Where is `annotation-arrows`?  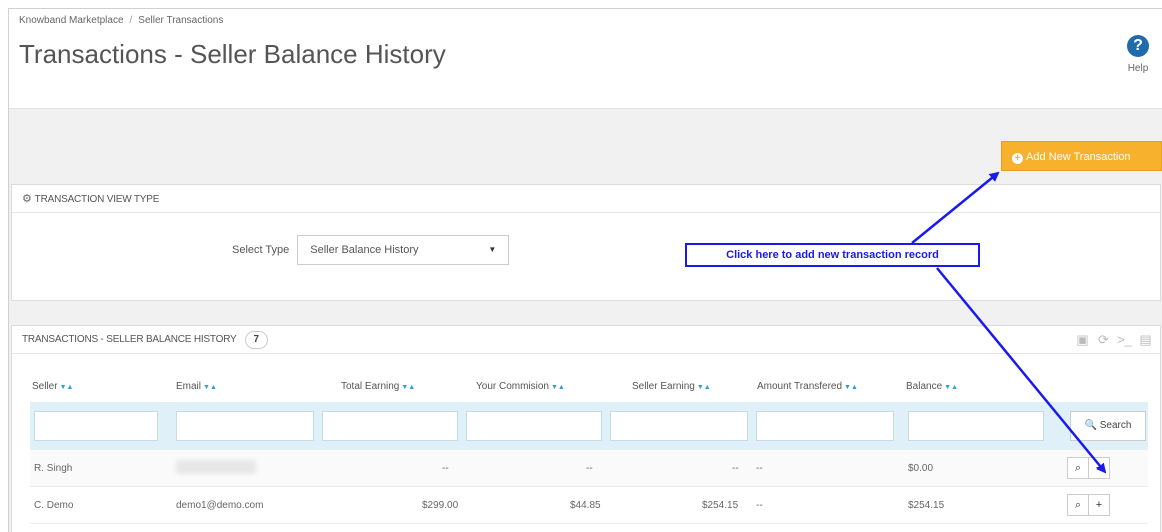
annotation-arrows is located at coordinates (1009, 322).